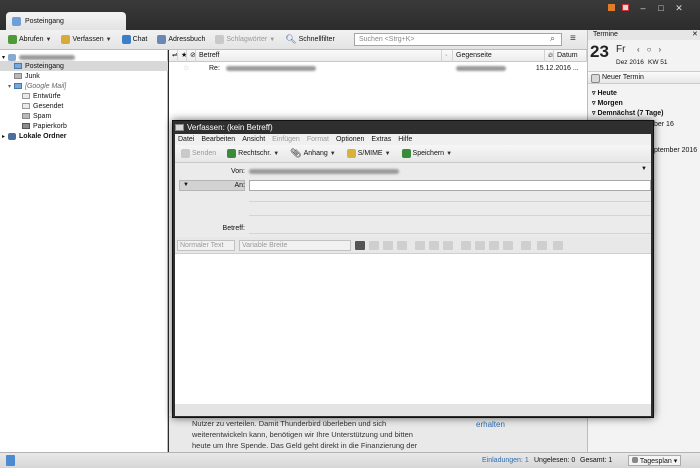  What do you see at coordinates (26, 116) in the screenshot?
I see `spam-icon` at bounding box center [26, 116].